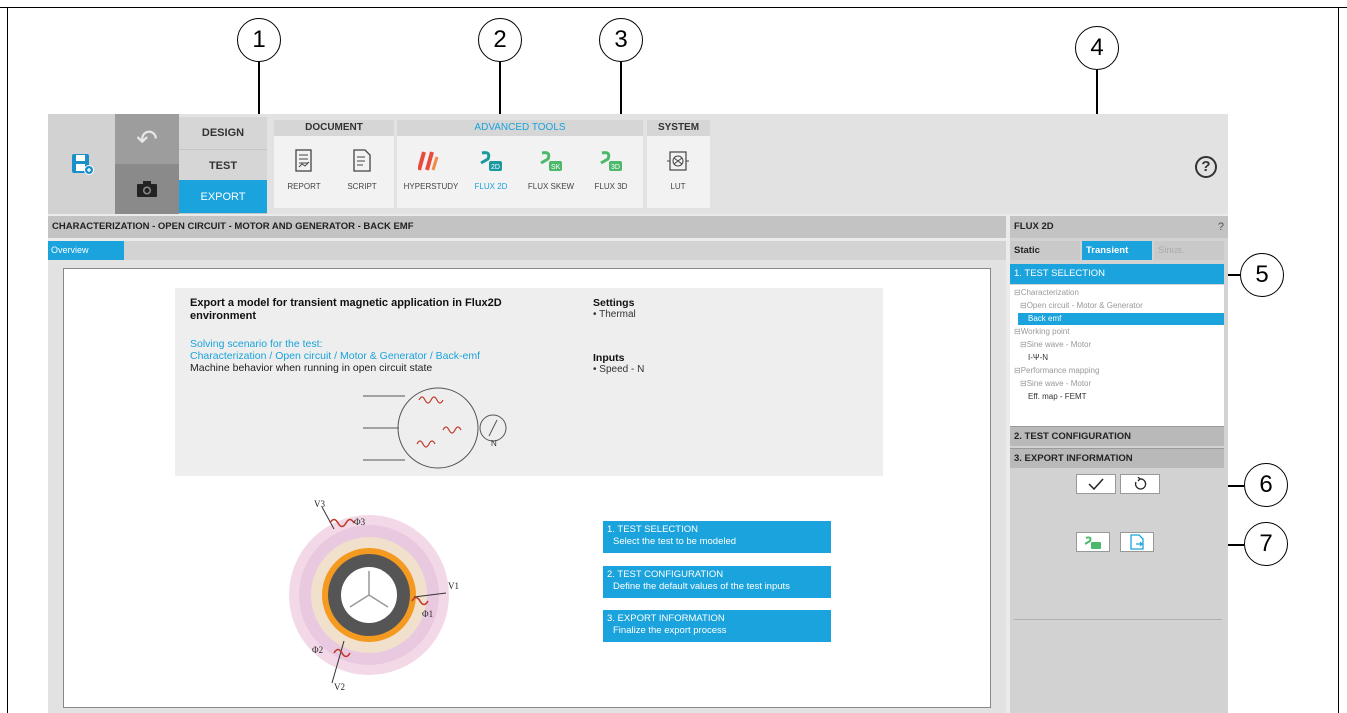 The image size is (1347, 713). I want to click on tree-item-eff-map: Eff. map - FEMT, so click(1057, 397).